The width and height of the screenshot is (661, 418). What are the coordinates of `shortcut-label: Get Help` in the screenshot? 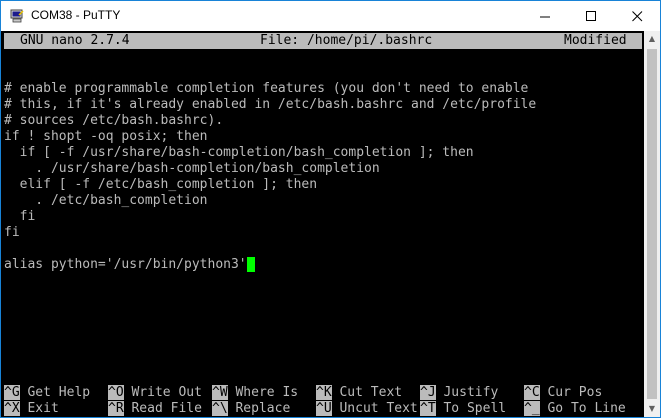 It's located at (59, 392).